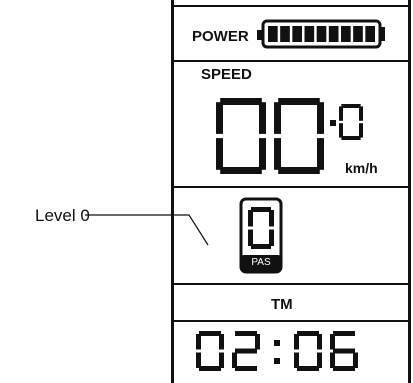  What do you see at coordinates (257, 342) in the screenshot?
I see `clock-hour-1-segment-b` at bounding box center [257, 342].